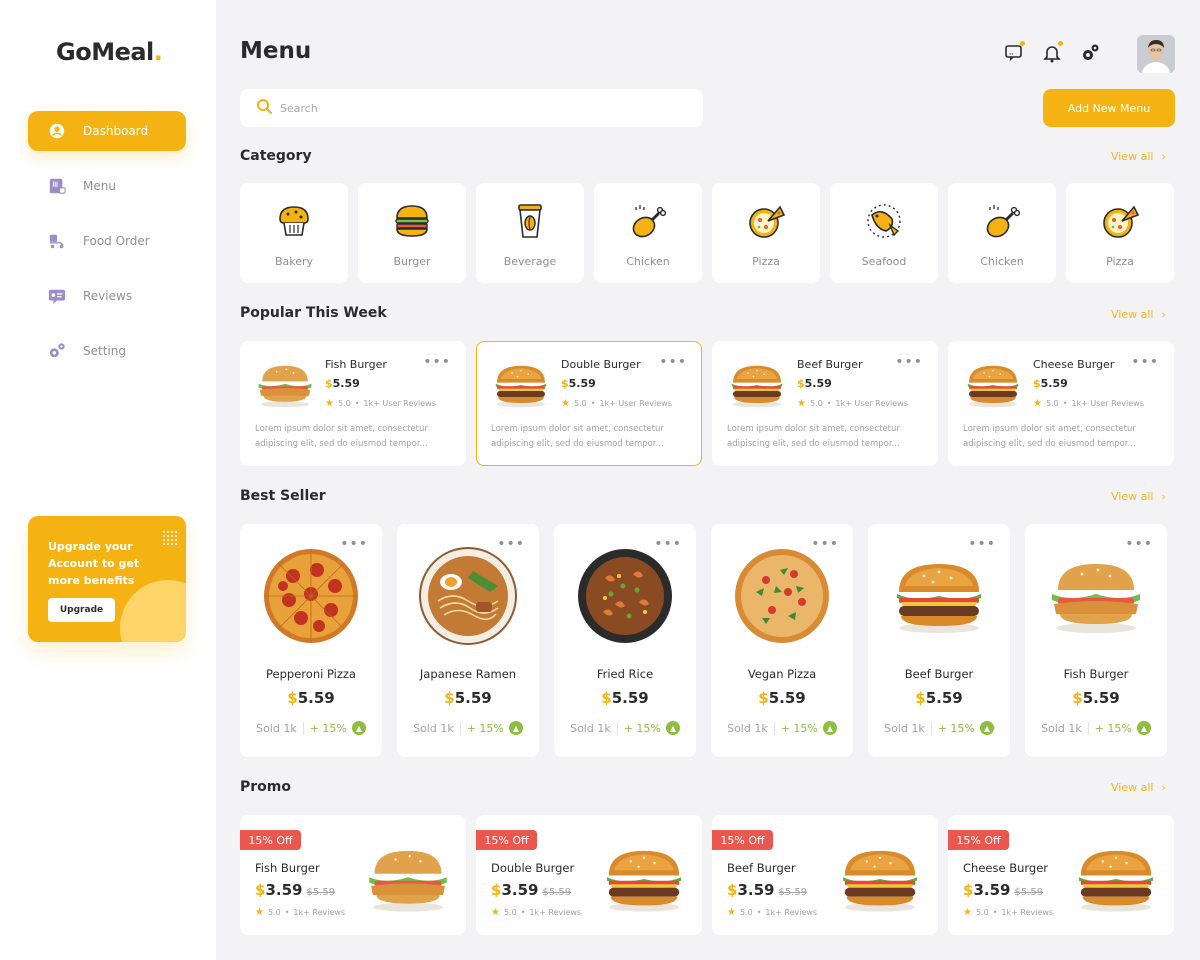 The height and width of the screenshot is (960, 1200). Describe the element at coordinates (311, 674) in the screenshot. I see `food-name: Pepperoni Pizza` at that location.